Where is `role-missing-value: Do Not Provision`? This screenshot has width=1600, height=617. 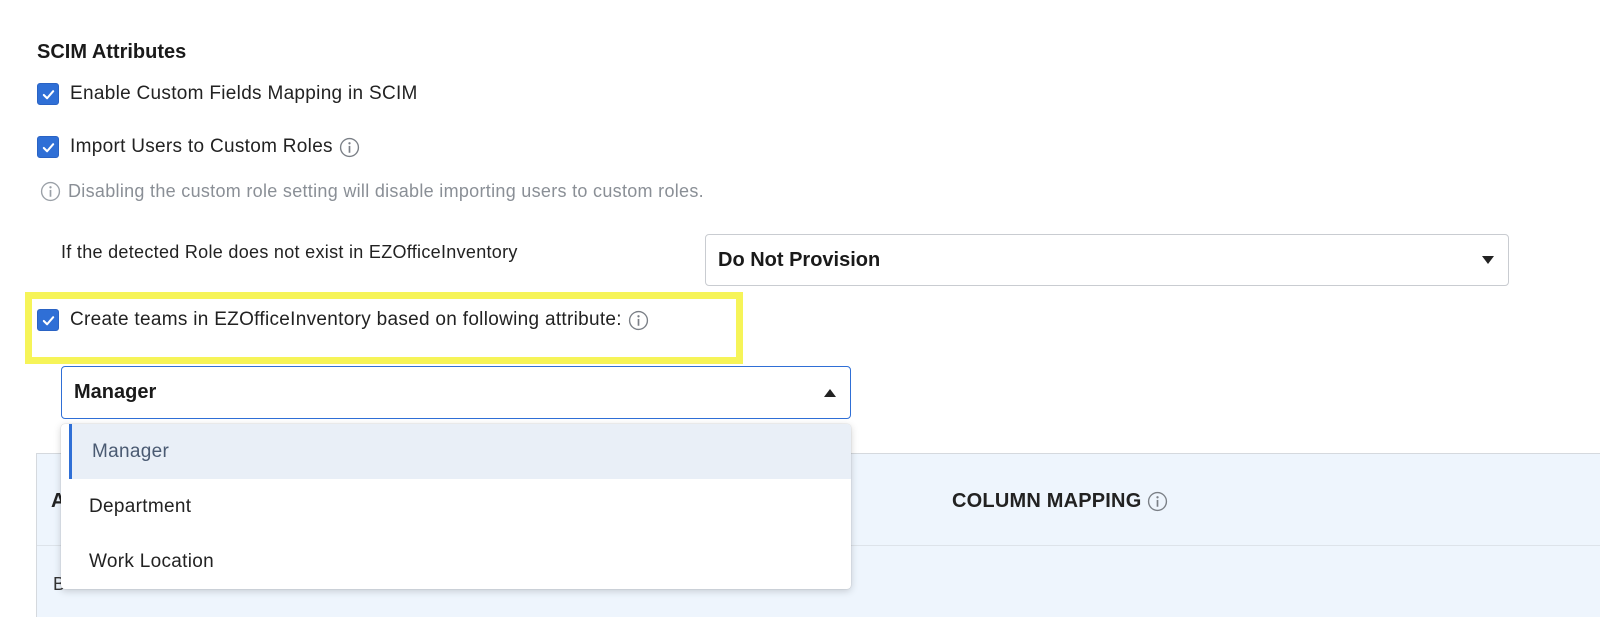
role-missing-value: Do Not Provision is located at coordinates (799, 259).